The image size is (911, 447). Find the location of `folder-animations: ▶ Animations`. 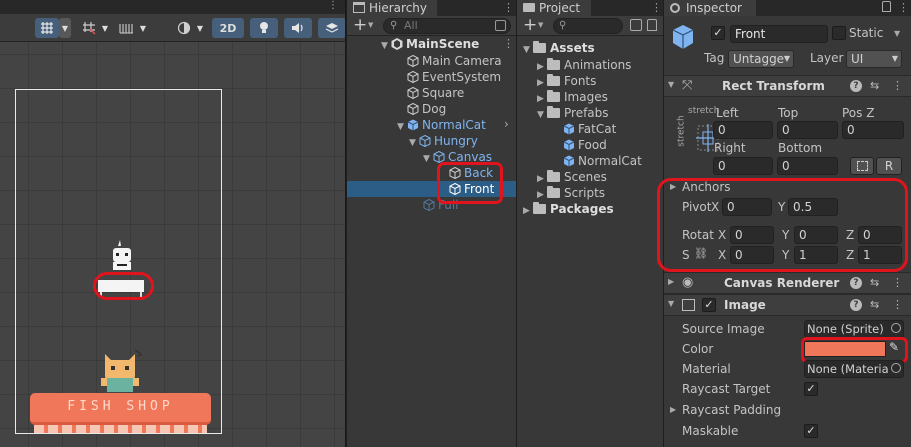

folder-animations: ▶ Animations is located at coordinates (584, 65).